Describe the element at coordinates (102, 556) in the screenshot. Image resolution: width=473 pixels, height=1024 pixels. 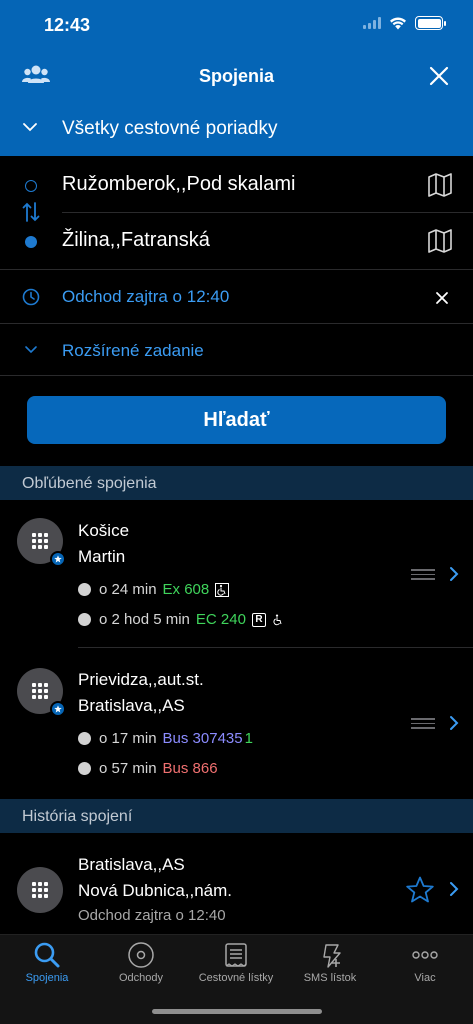
I see `connection-to: Martin` at that location.